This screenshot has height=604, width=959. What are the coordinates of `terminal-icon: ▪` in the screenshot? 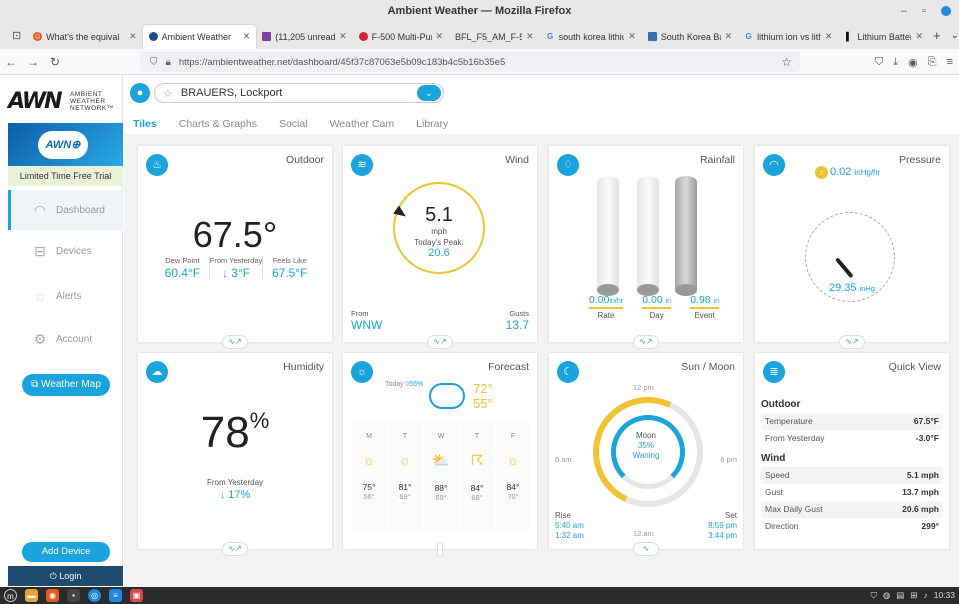 It's located at (73, 595).